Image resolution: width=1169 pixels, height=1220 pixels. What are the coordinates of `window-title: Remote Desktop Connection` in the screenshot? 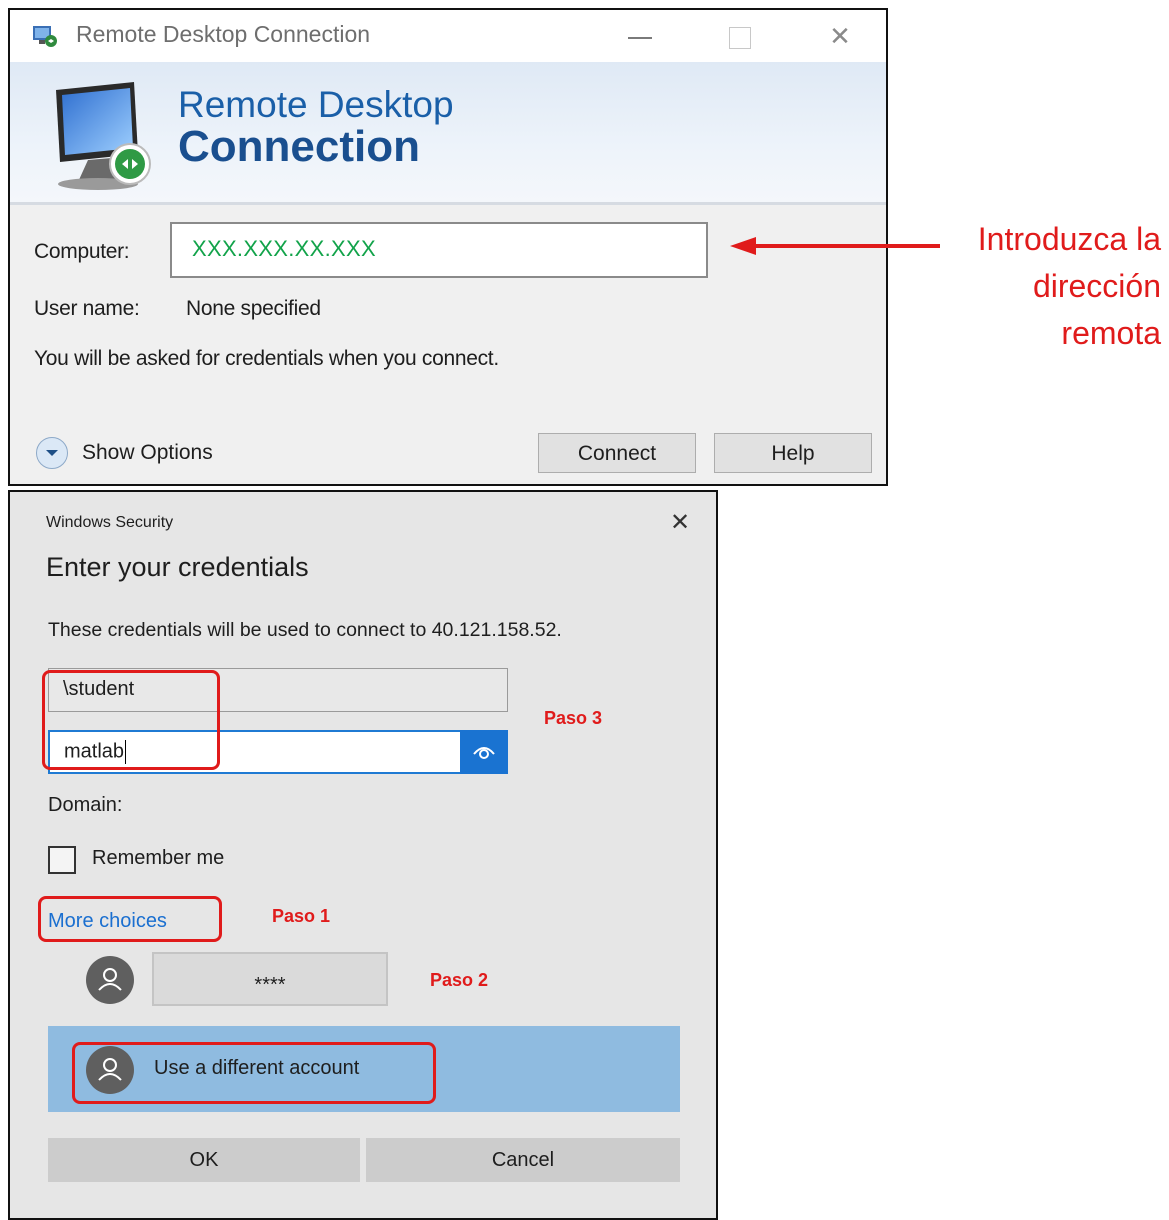 It's located at (223, 34).